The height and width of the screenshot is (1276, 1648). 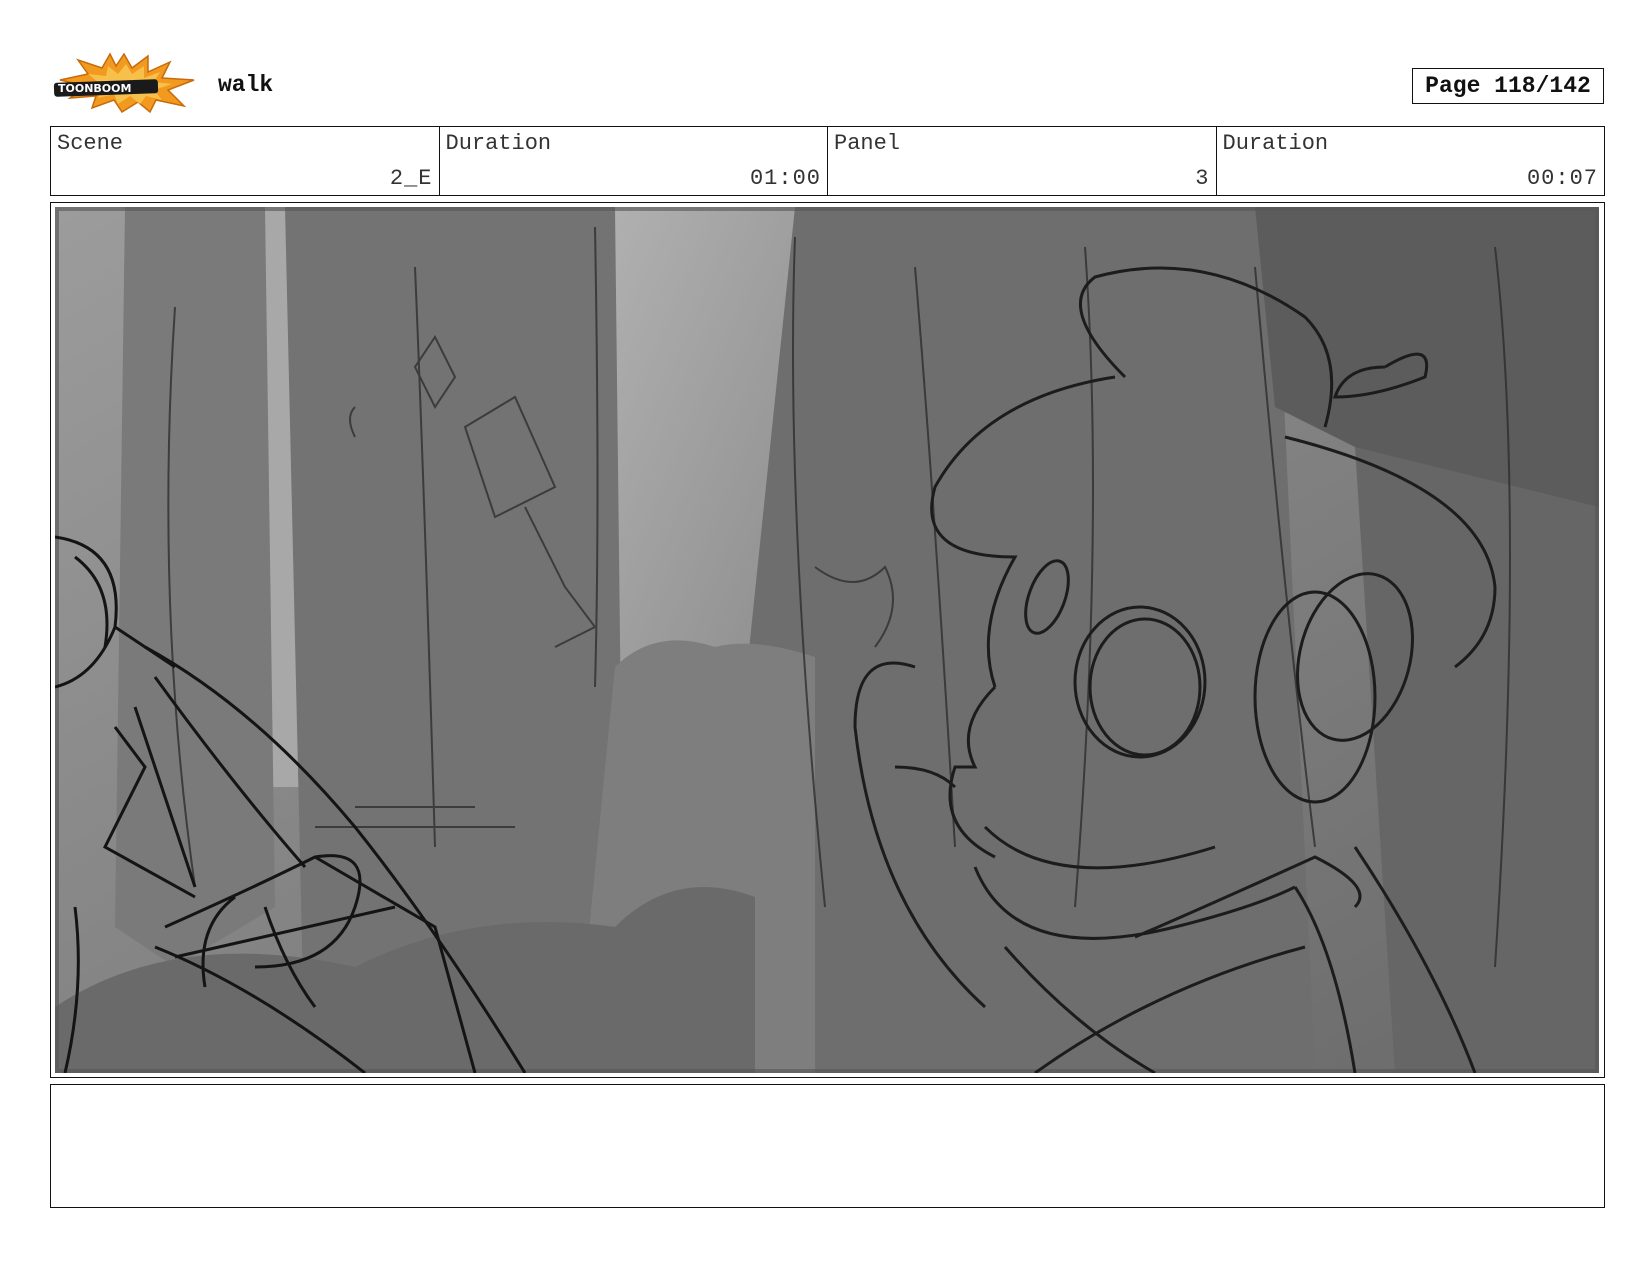 I want to click on scene-duration-label: Duration, so click(x=498, y=143).